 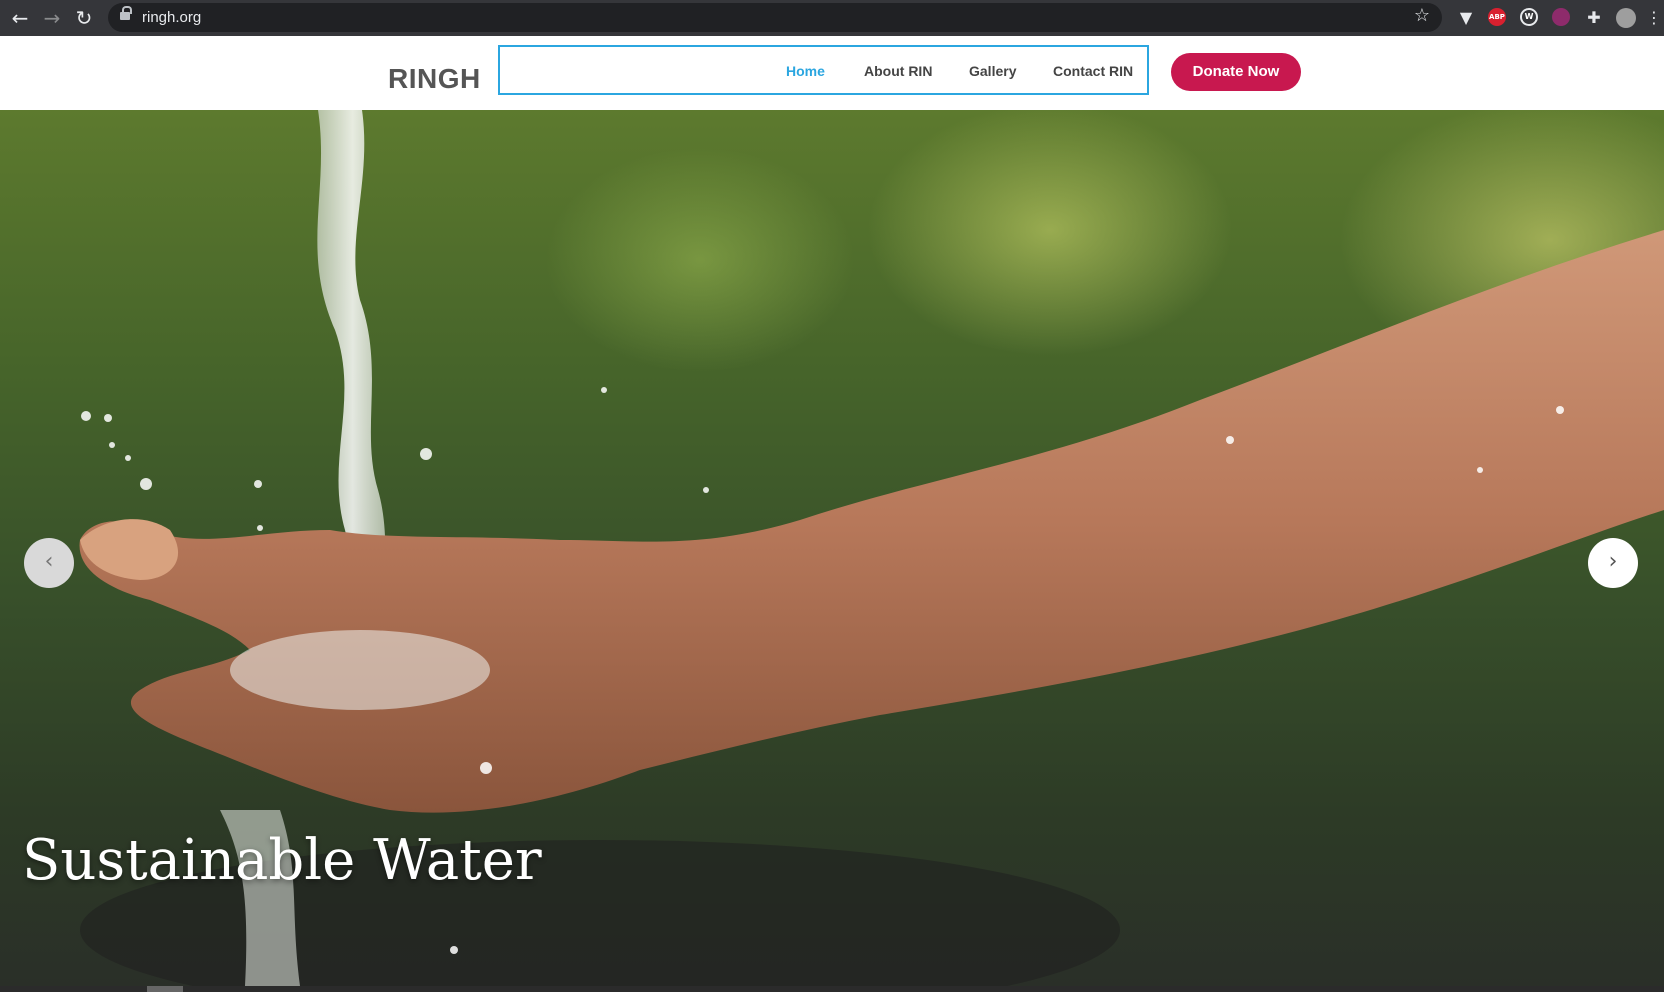 I want to click on scrollbar-thumb, so click(x=165, y=989).